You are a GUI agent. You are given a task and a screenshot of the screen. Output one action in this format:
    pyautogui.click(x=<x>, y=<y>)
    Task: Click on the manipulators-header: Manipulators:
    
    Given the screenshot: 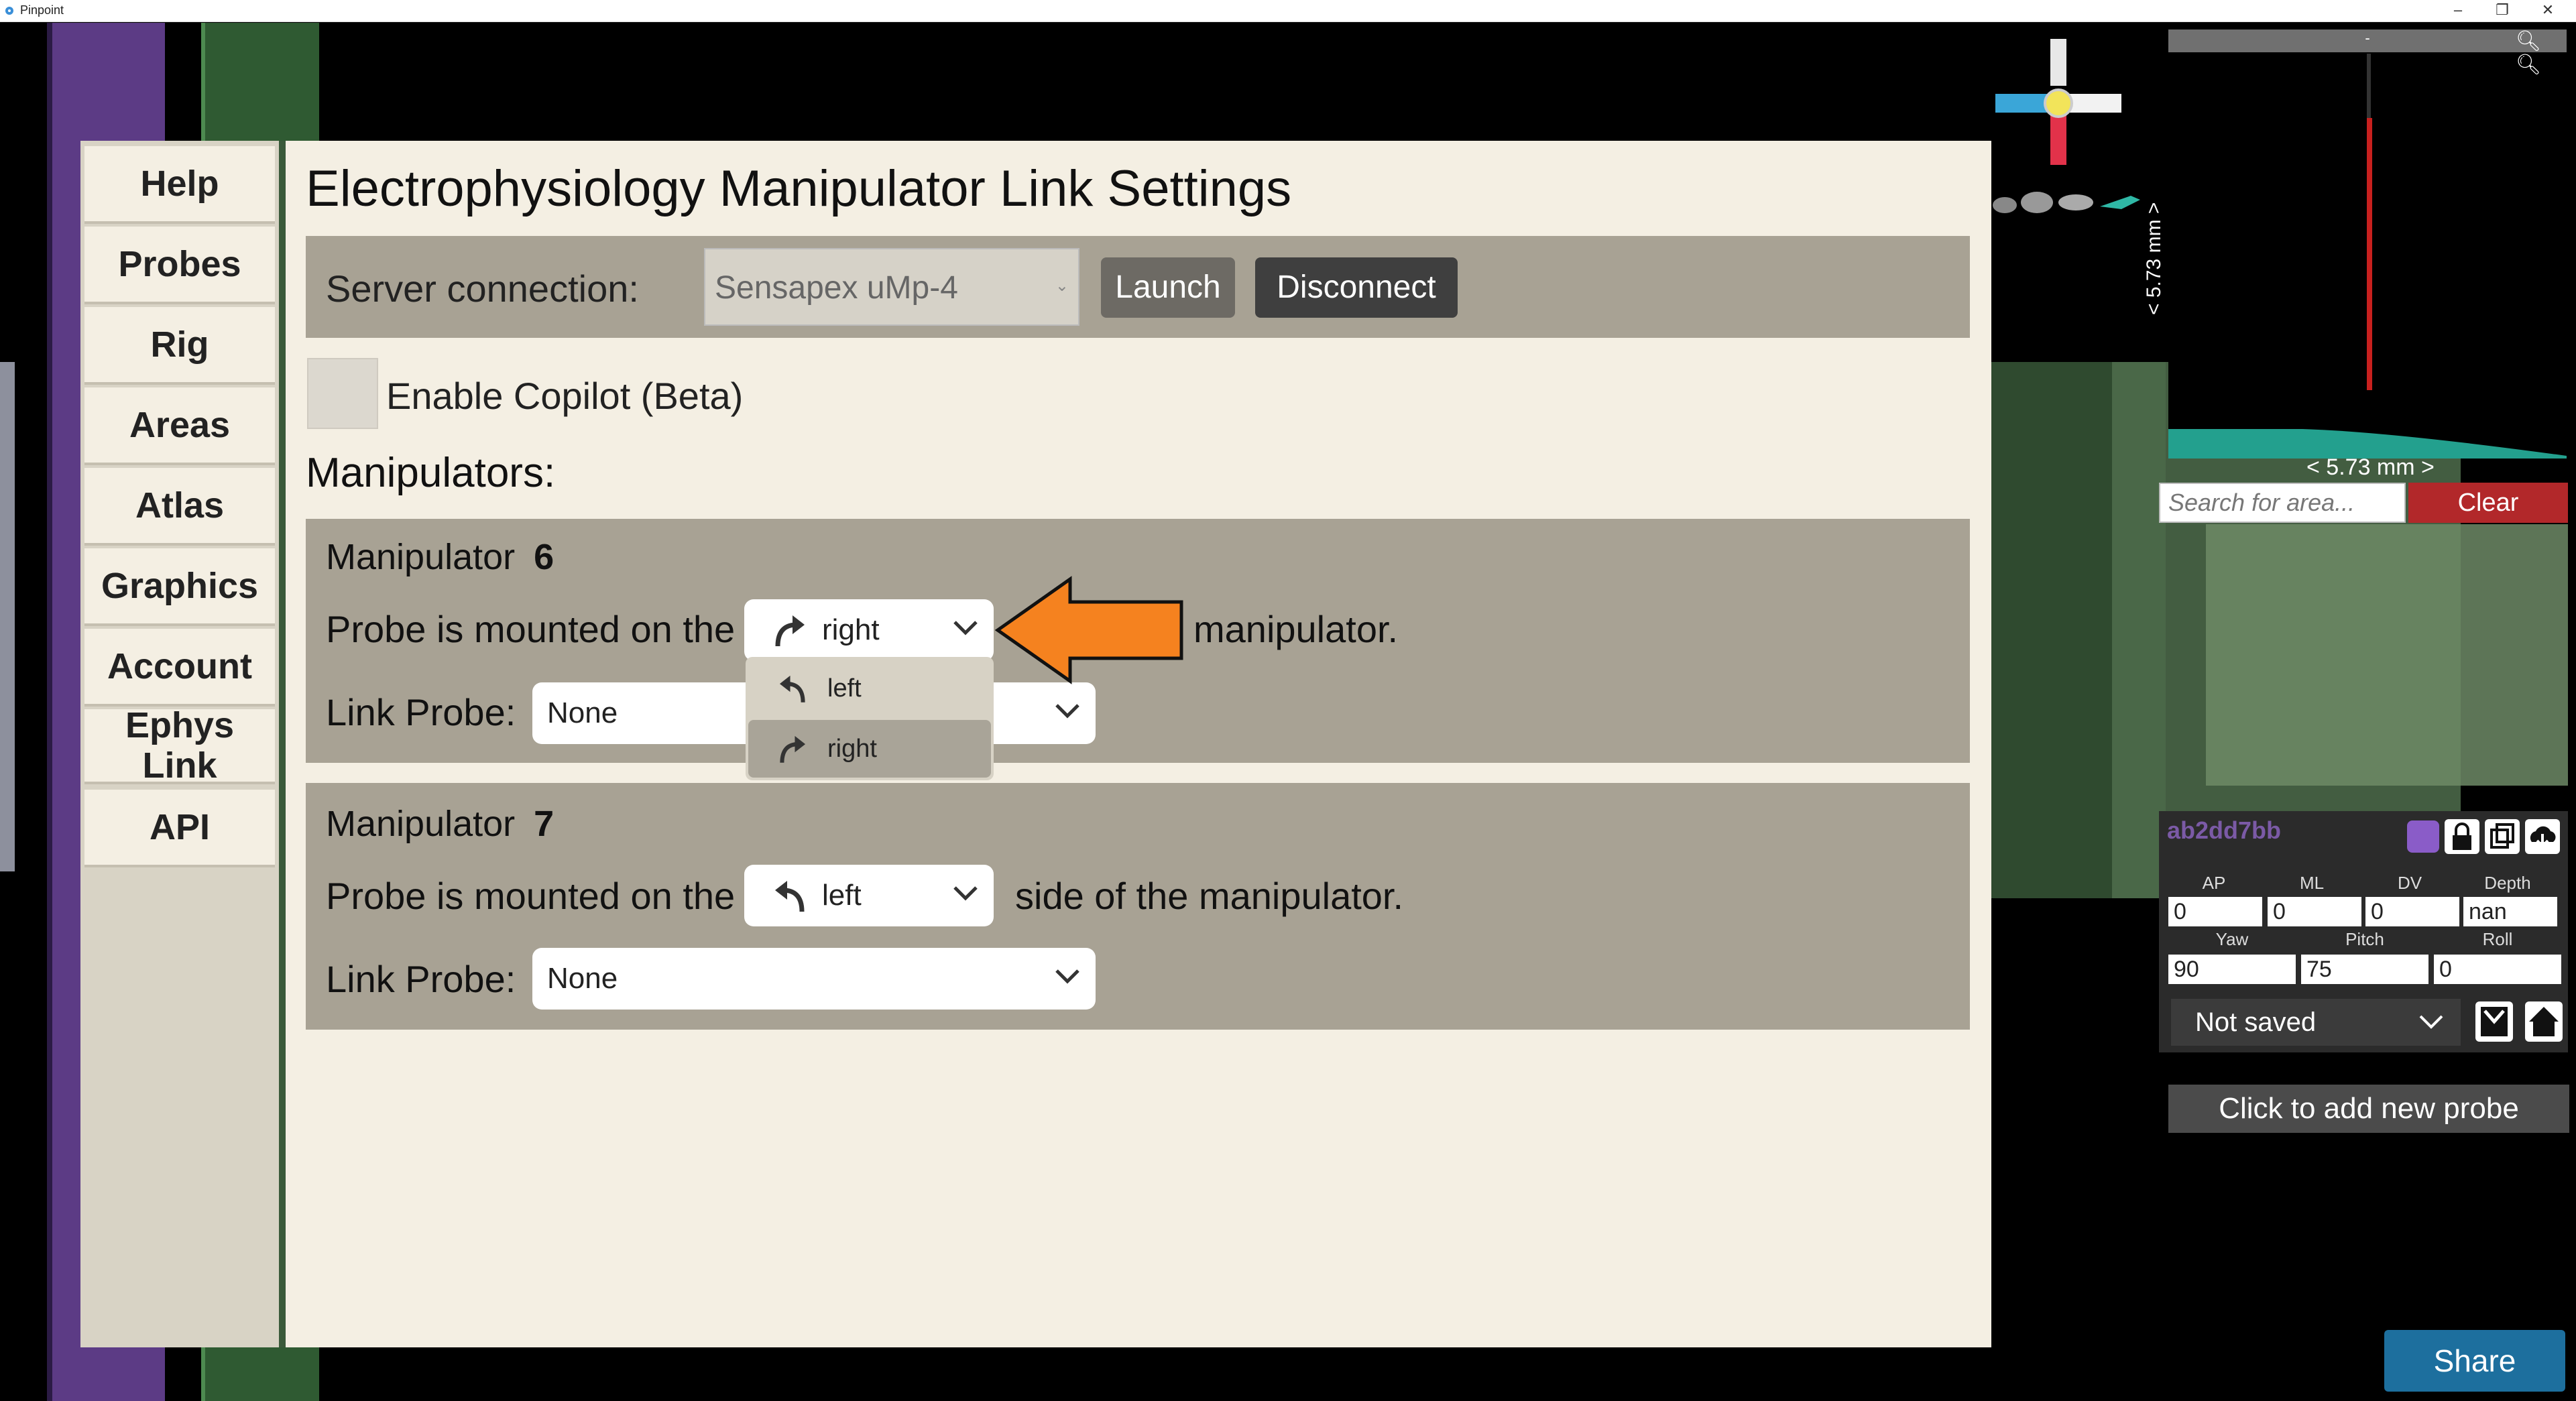 What is the action you would take?
    pyautogui.click(x=431, y=473)
    